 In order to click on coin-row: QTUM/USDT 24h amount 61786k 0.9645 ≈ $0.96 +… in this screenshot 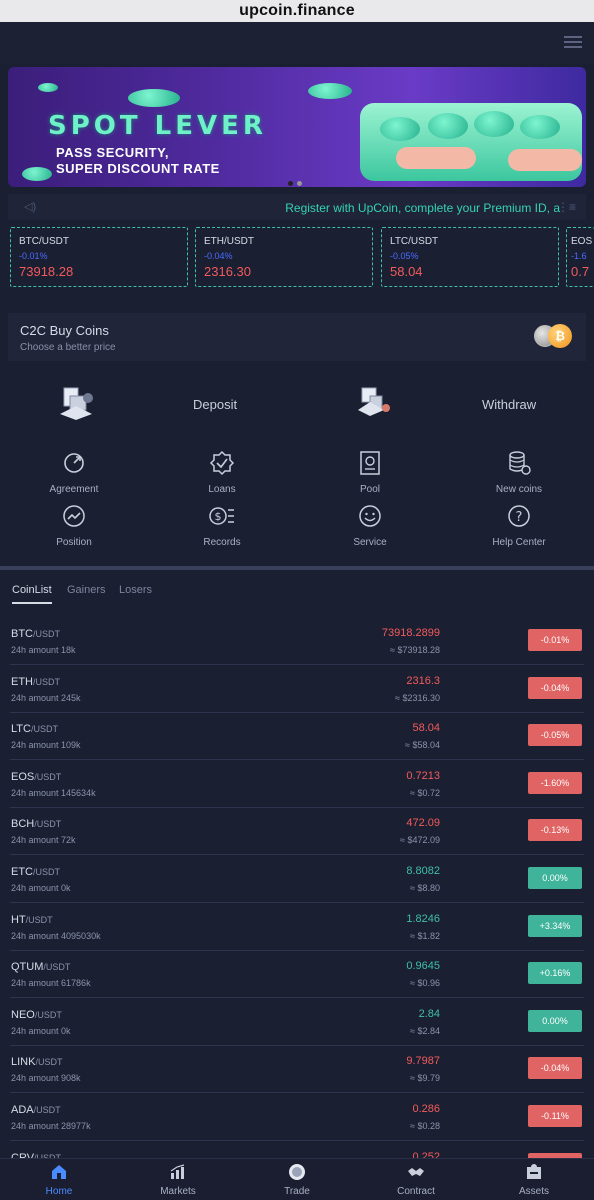, I will do `click(297, 975)`.